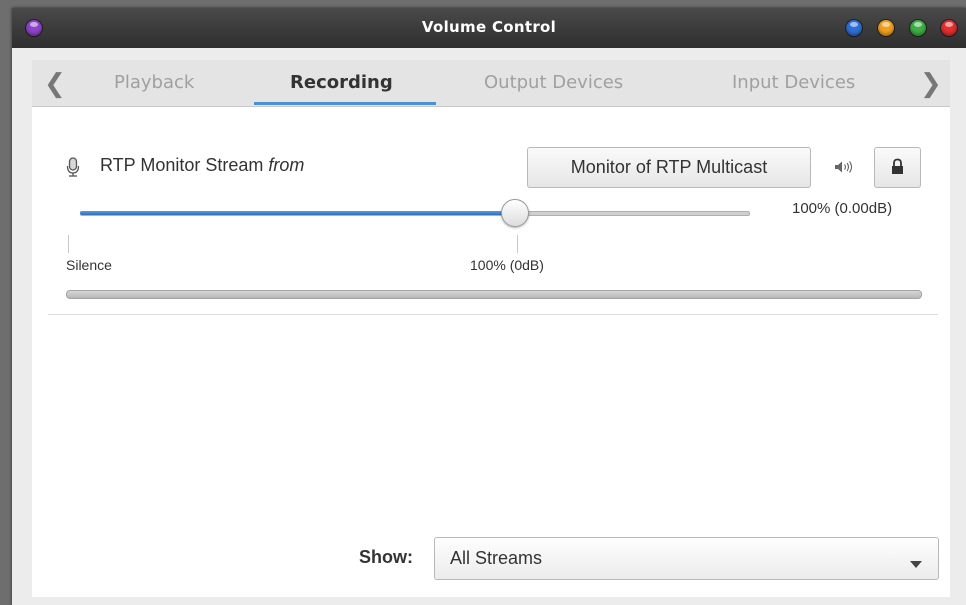 The height and width of the screenshot is (605, 966). I want to click on source-device-button: Monitor of RTP Multicast, so click(669, 167).